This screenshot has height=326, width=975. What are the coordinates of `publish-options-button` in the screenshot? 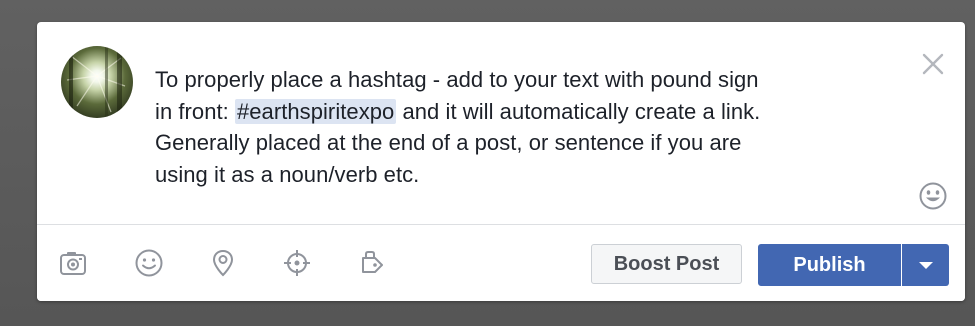 It's located at (925, 265).